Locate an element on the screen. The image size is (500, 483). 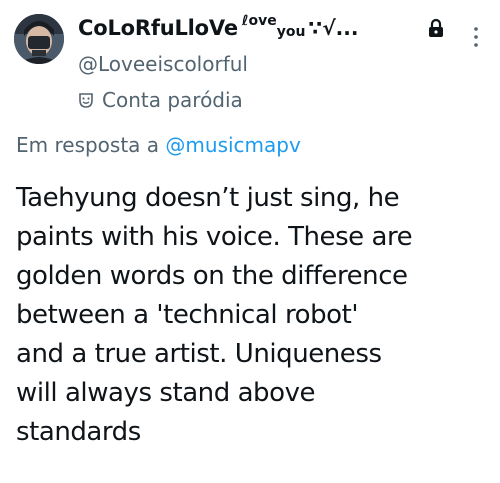
reply-target-link: @musicmapv is located at coordinates (232, 145).